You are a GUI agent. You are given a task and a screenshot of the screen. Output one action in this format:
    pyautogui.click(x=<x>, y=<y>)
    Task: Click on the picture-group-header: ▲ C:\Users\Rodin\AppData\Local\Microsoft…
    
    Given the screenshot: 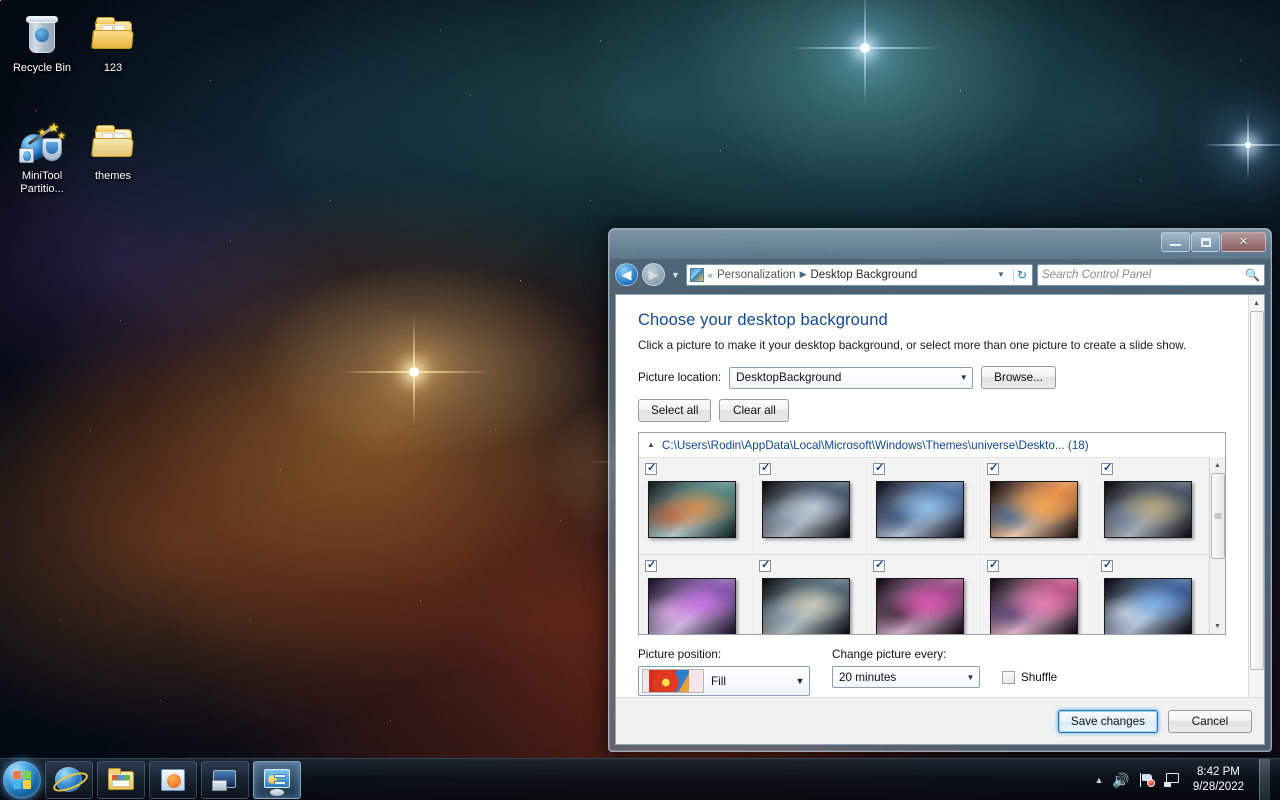 What is the action you would take?
    pyautogui.click(x=932, y=445)
    